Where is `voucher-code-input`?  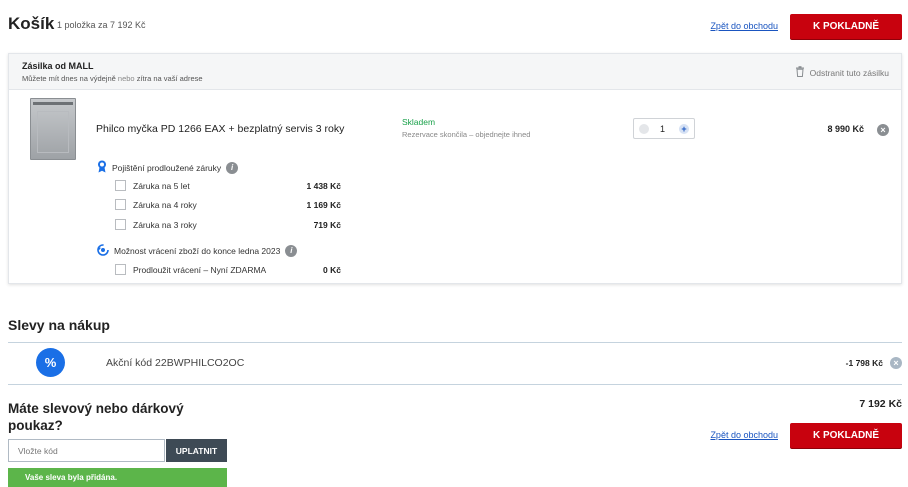
voucher-code-input is located at coordinates (86, 450).